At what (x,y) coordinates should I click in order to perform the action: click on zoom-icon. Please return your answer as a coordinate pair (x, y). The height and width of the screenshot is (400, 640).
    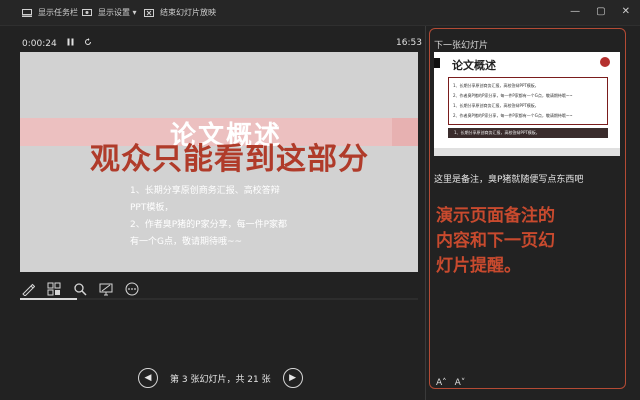
    Looking at the image, I should click on (80, 289).